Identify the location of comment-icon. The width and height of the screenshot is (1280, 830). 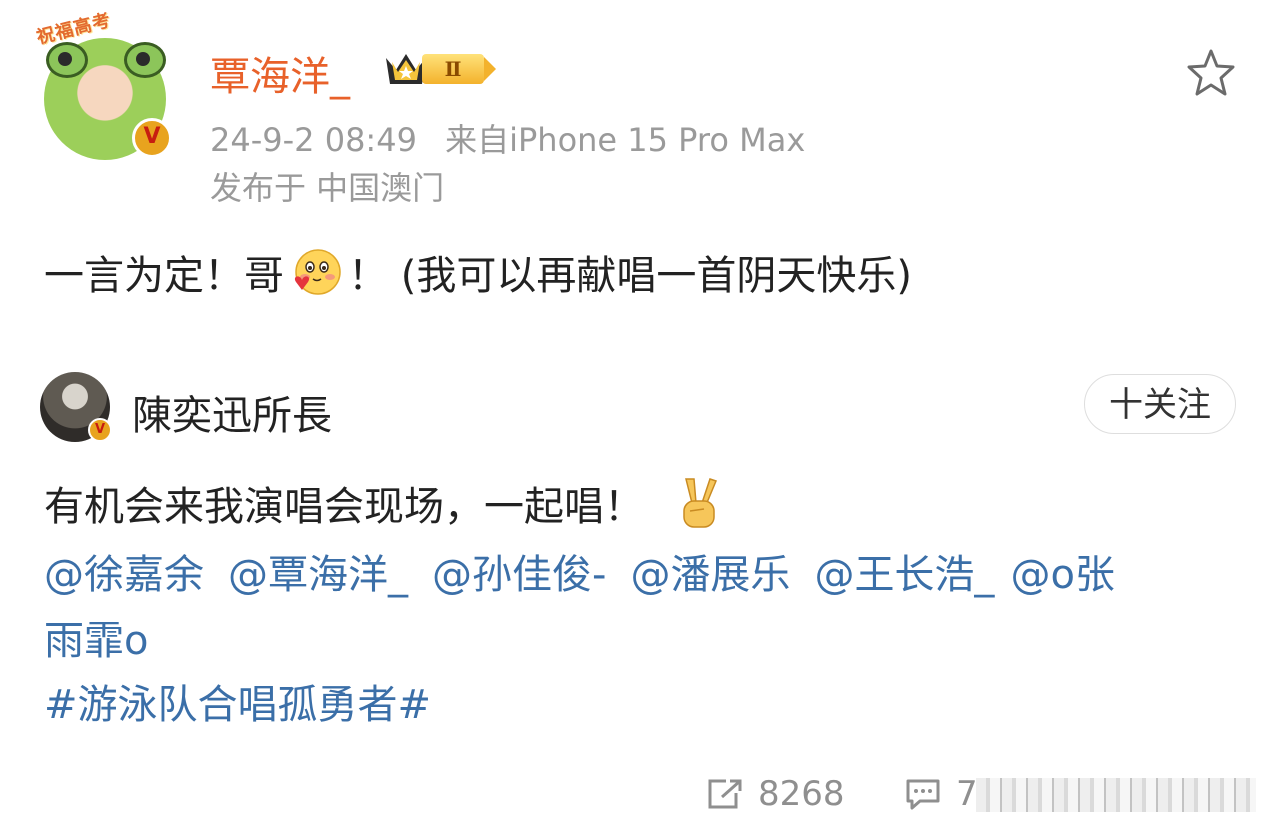
(923, 794).